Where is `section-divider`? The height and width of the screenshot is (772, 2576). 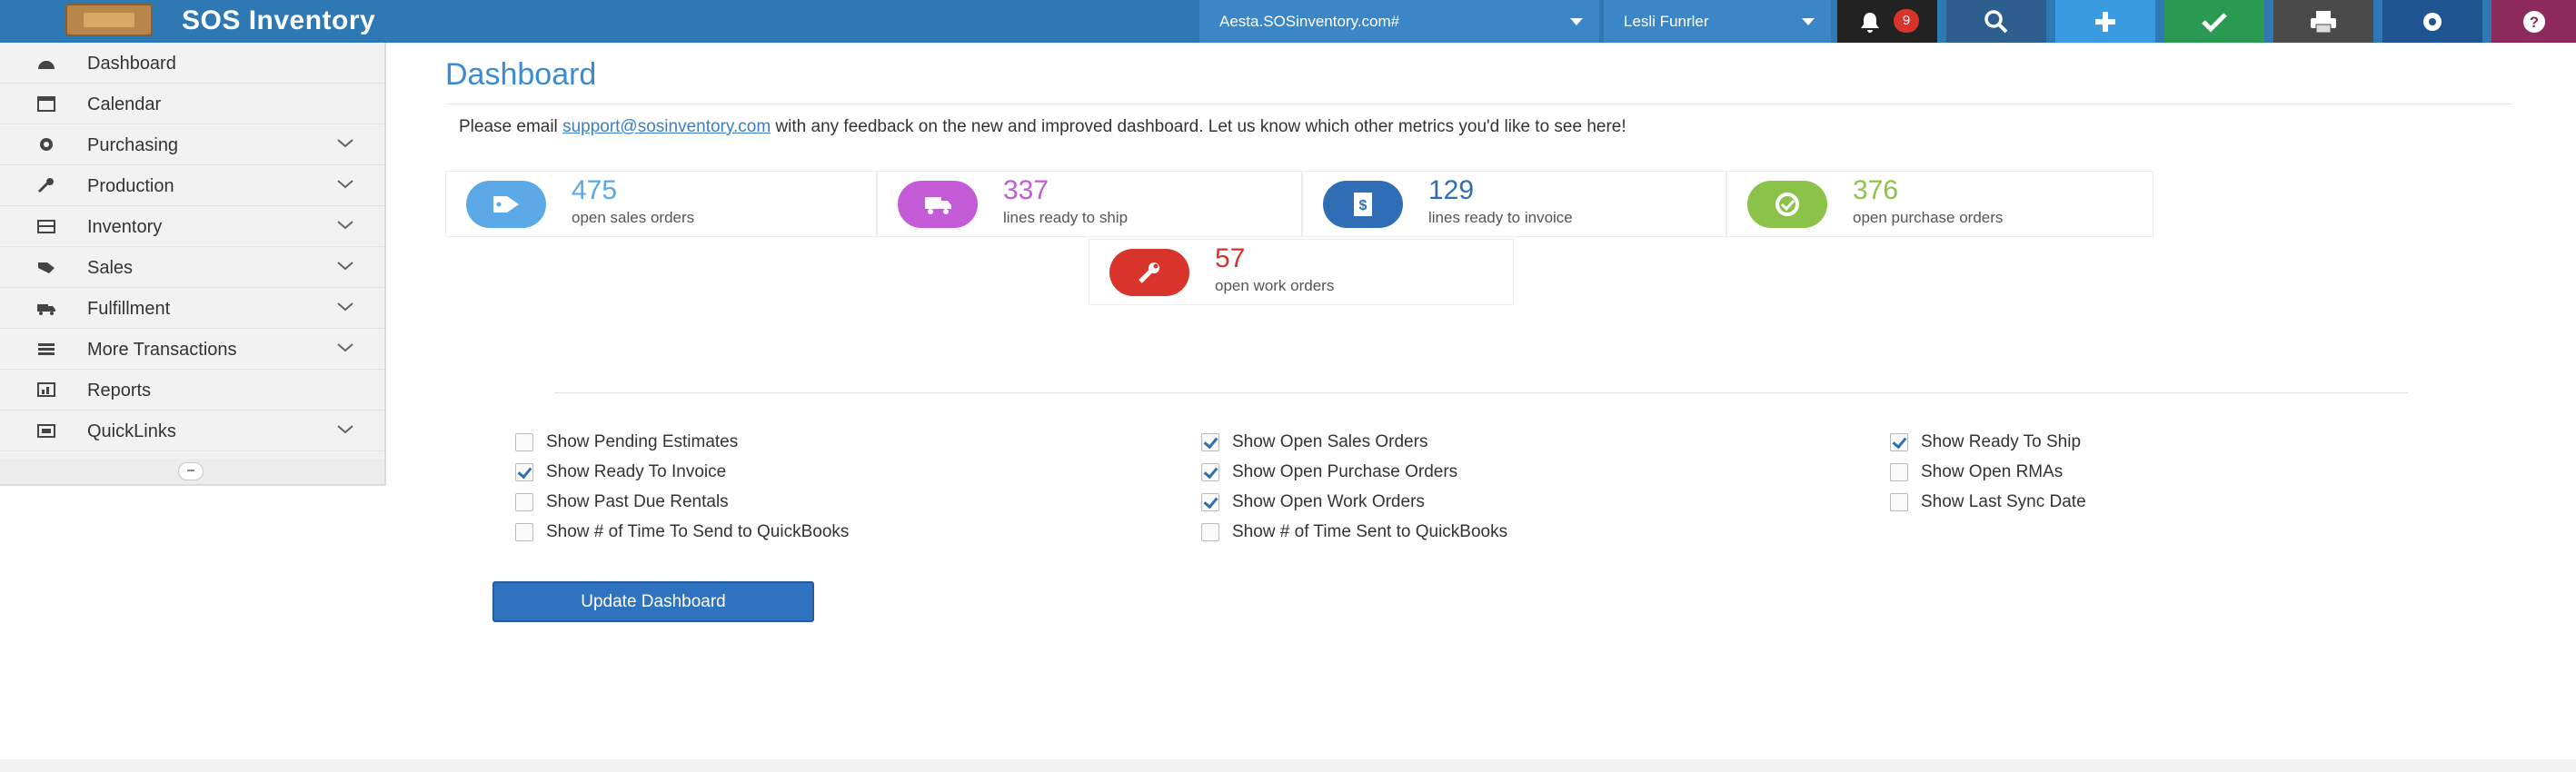
section-divider is located at coordinates (1481, 392).